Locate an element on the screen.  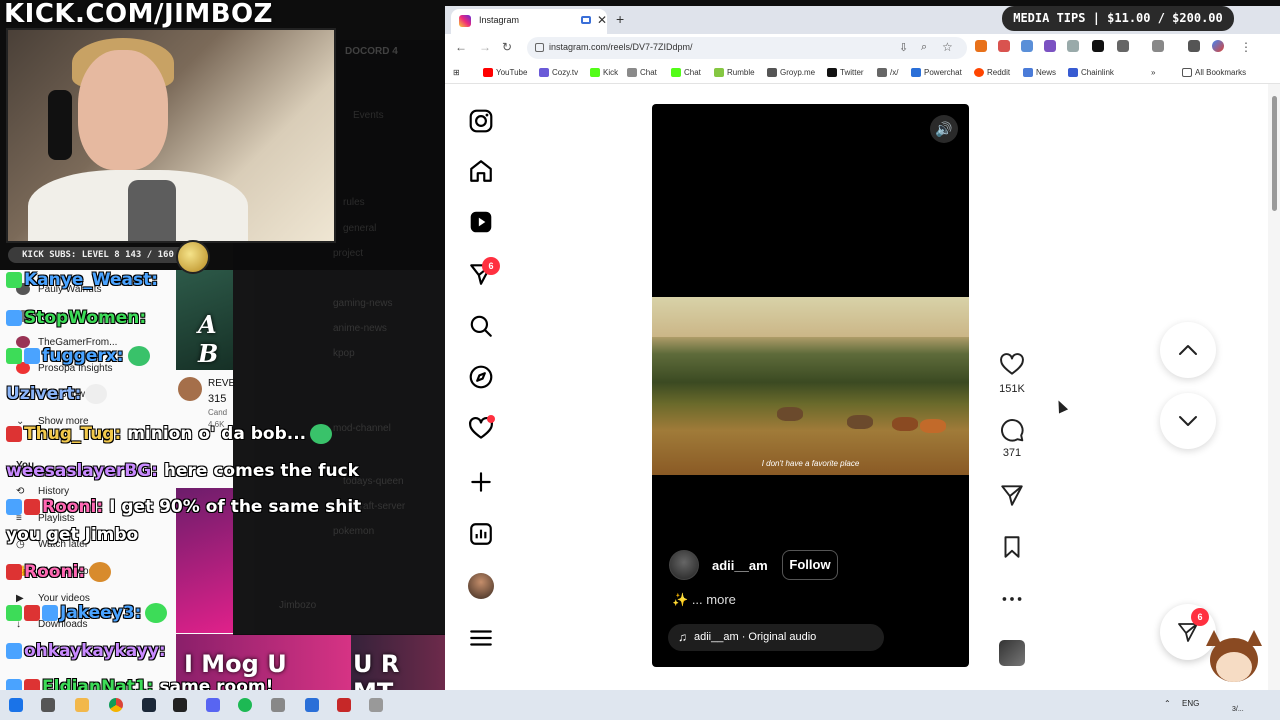
reel-video-frame: I don't have a favorite place is located at coordinates (810, 386).